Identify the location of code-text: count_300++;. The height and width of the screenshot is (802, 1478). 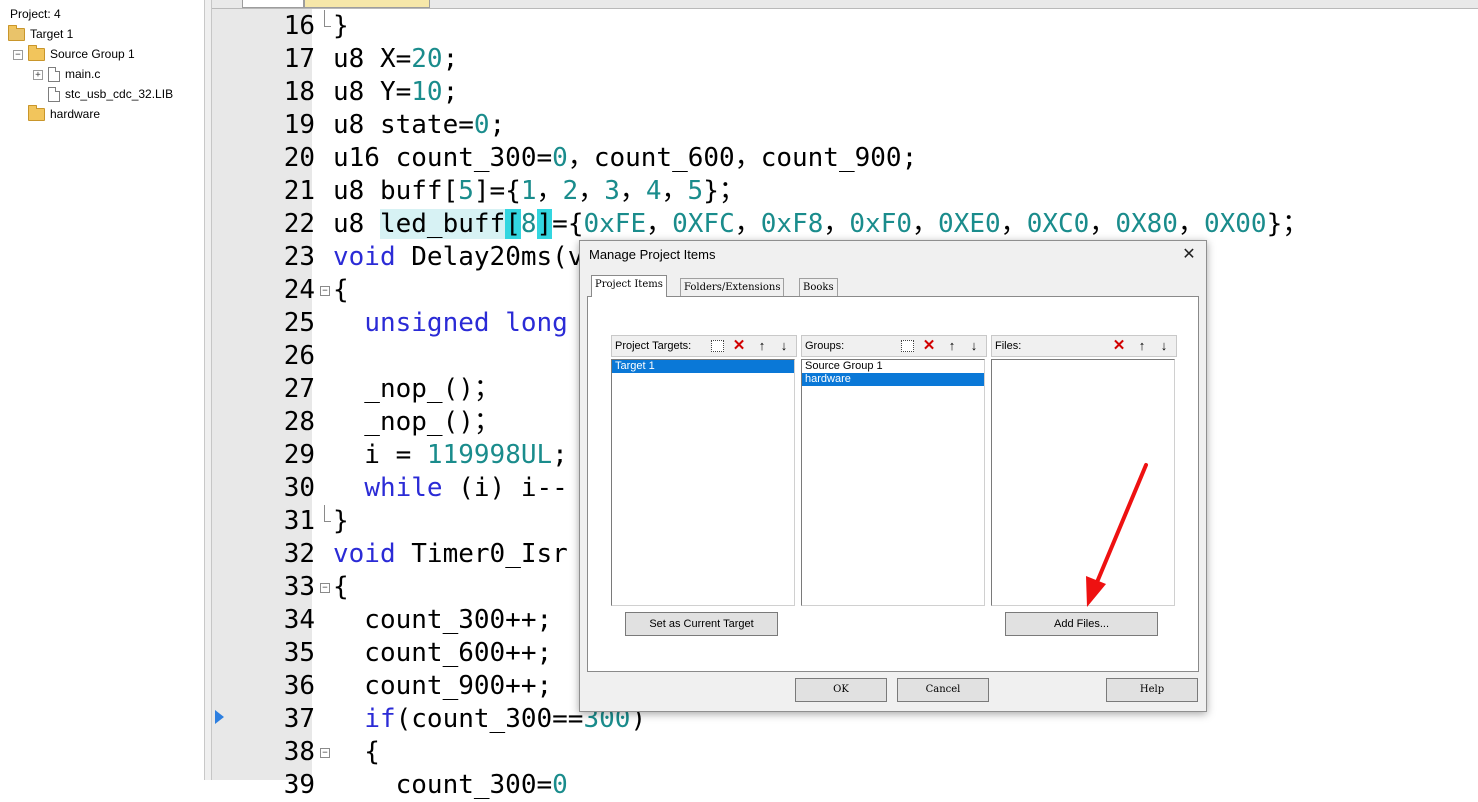
(442, 620).